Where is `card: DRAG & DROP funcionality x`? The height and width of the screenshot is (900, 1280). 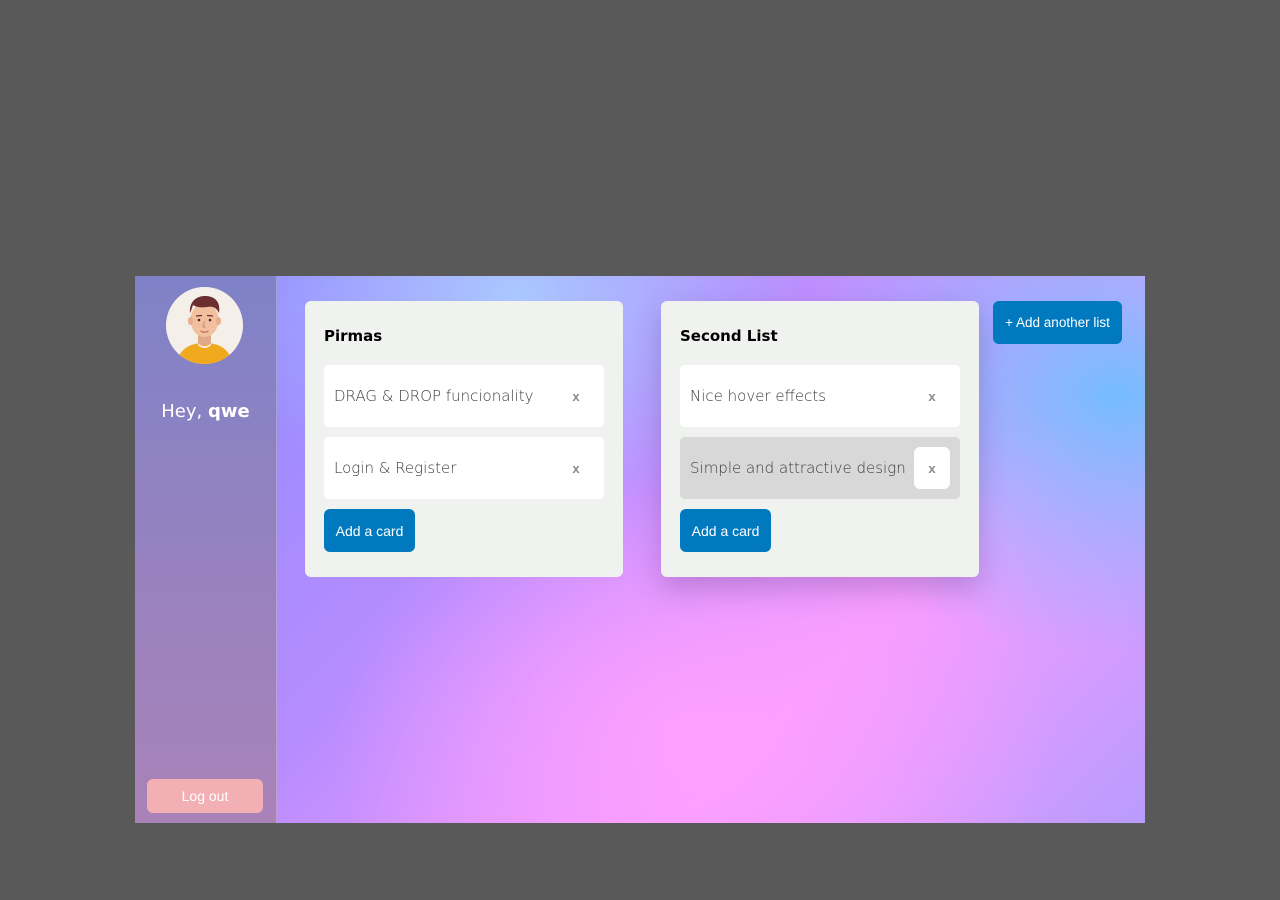 card: DRAG & DROP funcionality x is located at coordinates (464, 396).